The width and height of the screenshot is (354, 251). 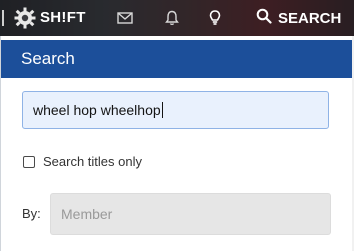 I want to click on keywords-input-value: wheel hop wheelhop, so click(x=97, y=110).